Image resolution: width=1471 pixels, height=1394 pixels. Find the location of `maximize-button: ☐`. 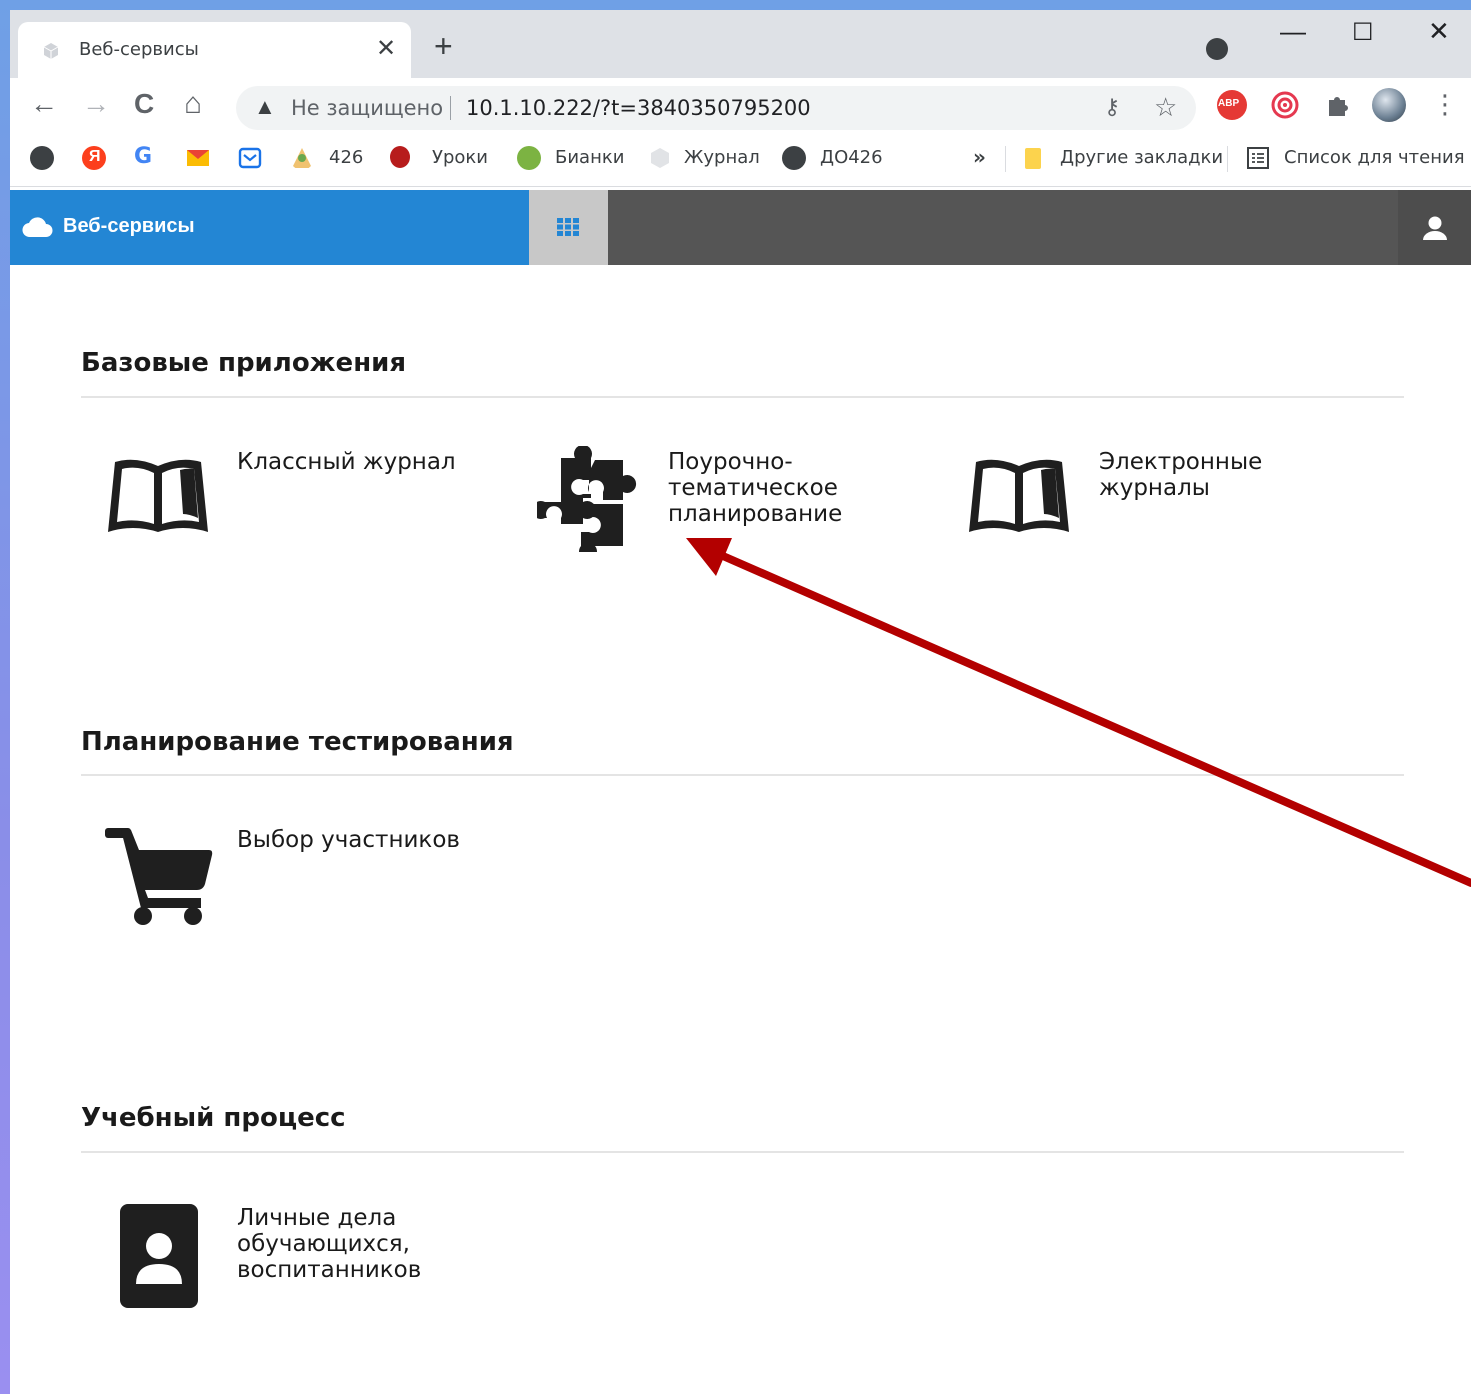

maximize-button: ☐ is located at coordinates (1363, 32).